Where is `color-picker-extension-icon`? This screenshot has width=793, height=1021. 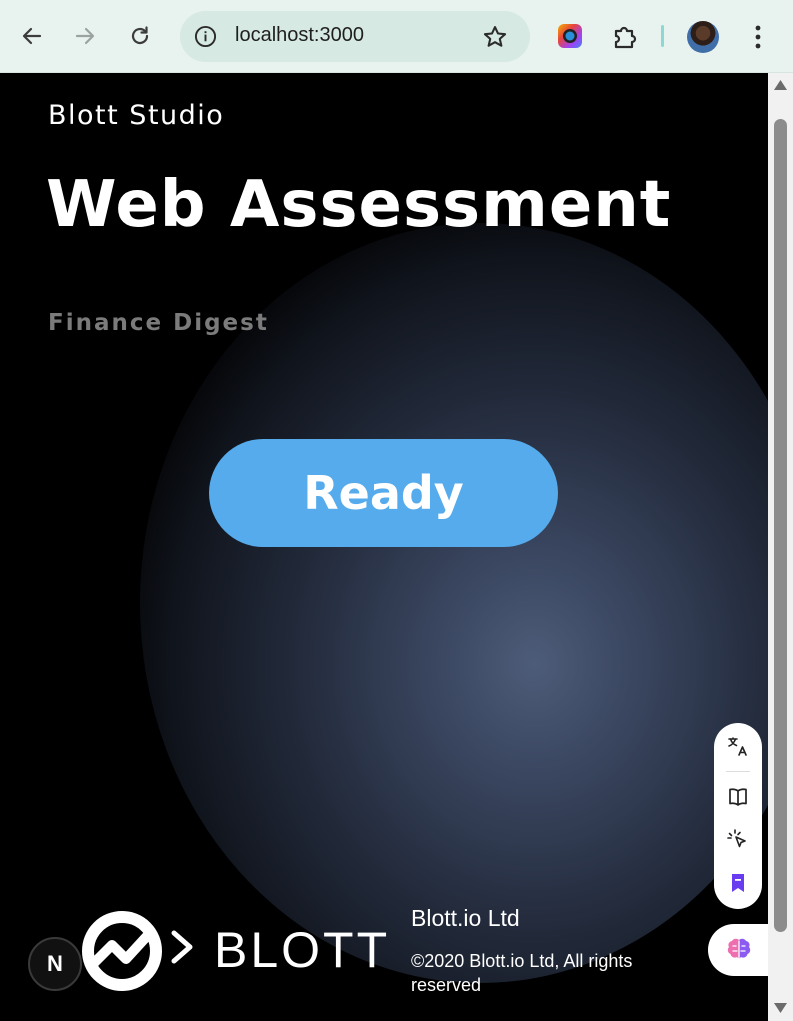 color-picker-extension-icon is located at coordinates (570, 36).